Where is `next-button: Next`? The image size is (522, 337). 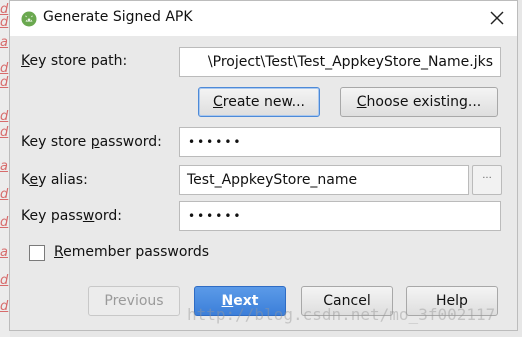
next-button: Next is located at coordinates (240, 301).